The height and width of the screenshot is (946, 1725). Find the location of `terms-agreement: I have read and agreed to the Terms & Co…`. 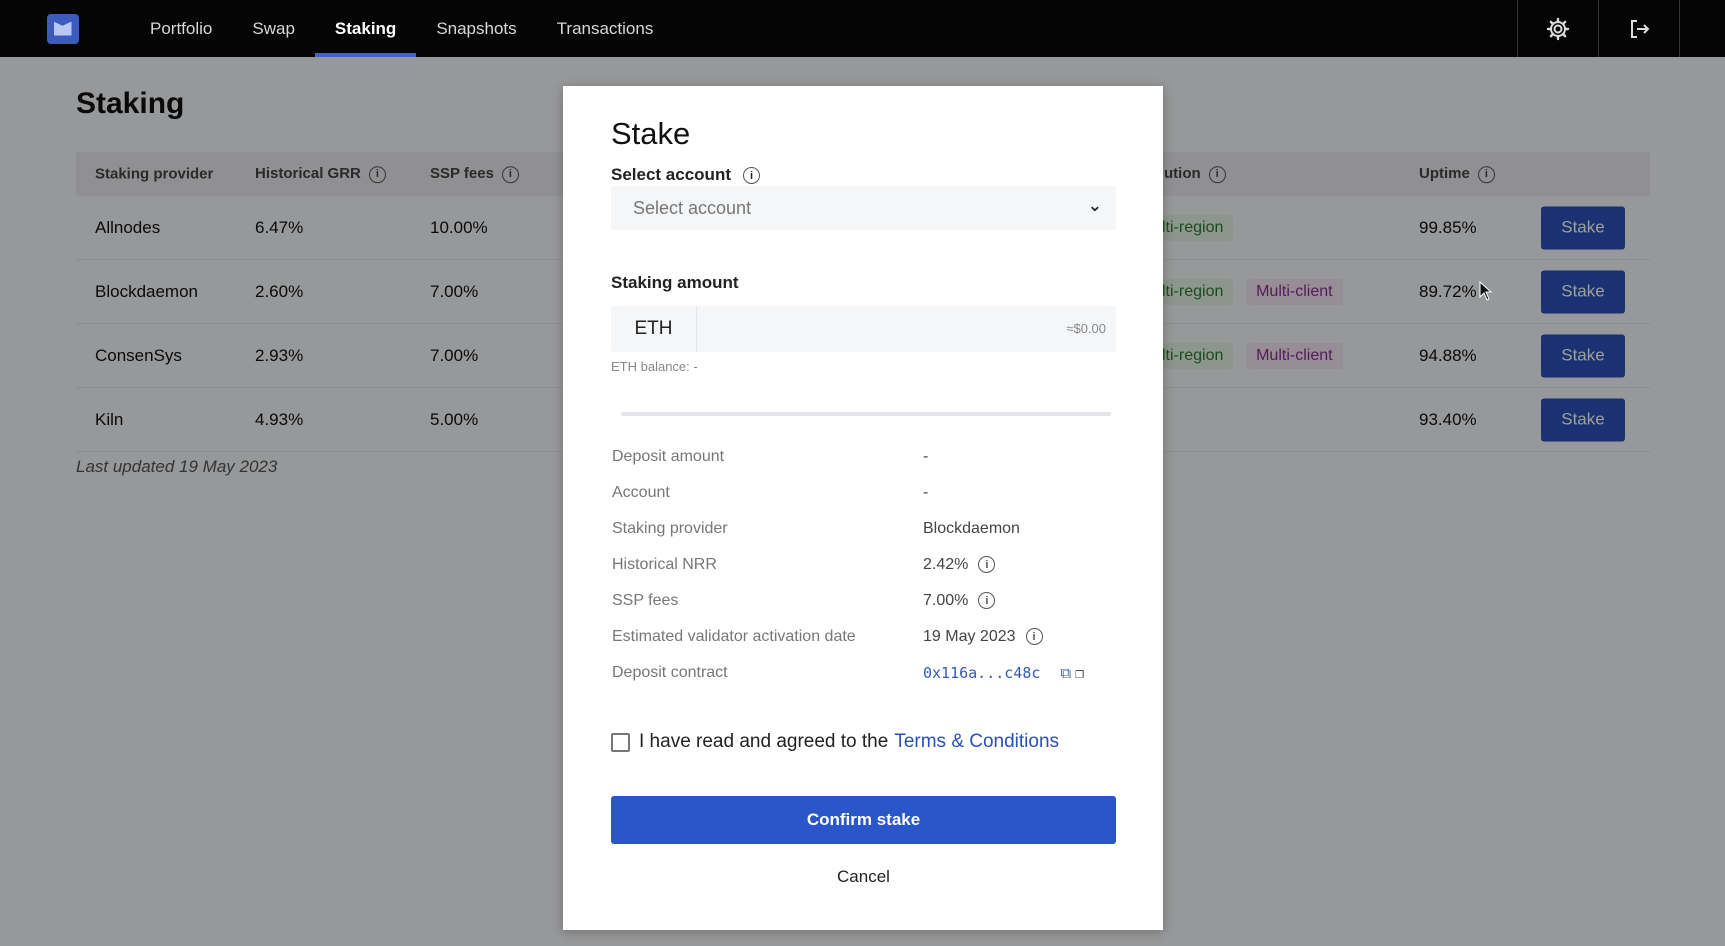

terms-agreement: I have read and agreed to the Terms & Co… is located at coordinates (835, 742).